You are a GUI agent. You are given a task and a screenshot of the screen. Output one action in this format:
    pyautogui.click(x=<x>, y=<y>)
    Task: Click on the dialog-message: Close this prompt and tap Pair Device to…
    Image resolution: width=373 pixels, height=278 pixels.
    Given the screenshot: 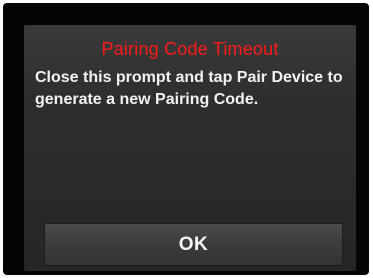 What is the action you would take?
    pyautogui.click(x=189, y=88)
    